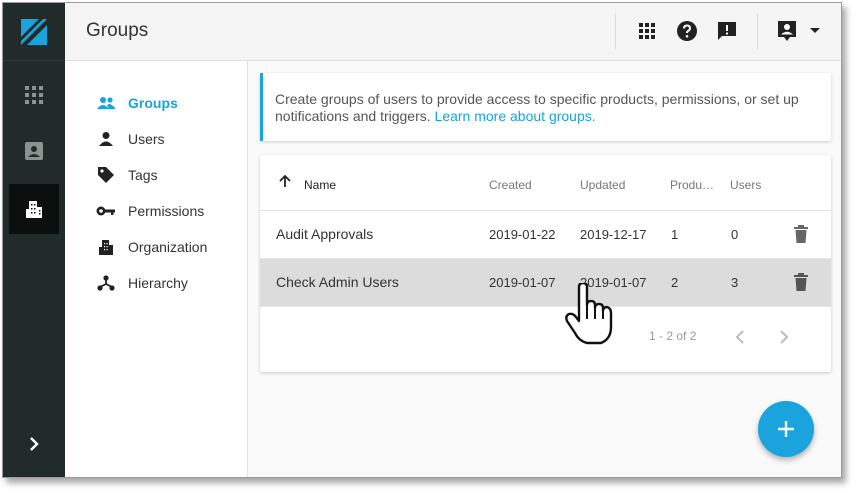 The image size is (857, 493). I want to click on nav-item-groups: Groups, so click(156, 103).